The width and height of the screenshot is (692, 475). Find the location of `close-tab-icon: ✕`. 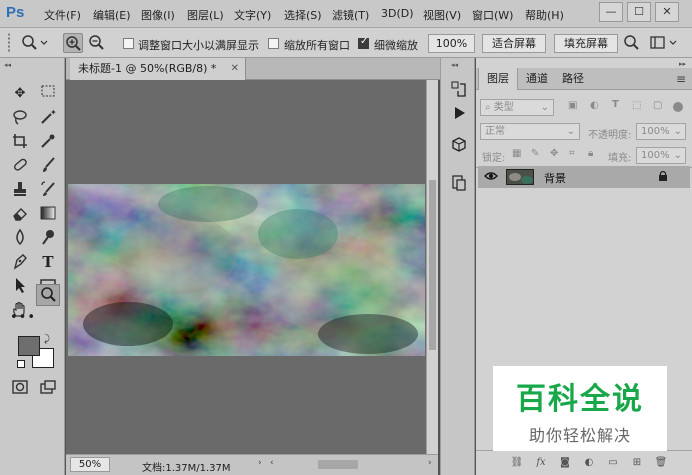

close-tab-icon: ✕ is located at coordinates (235, 69).